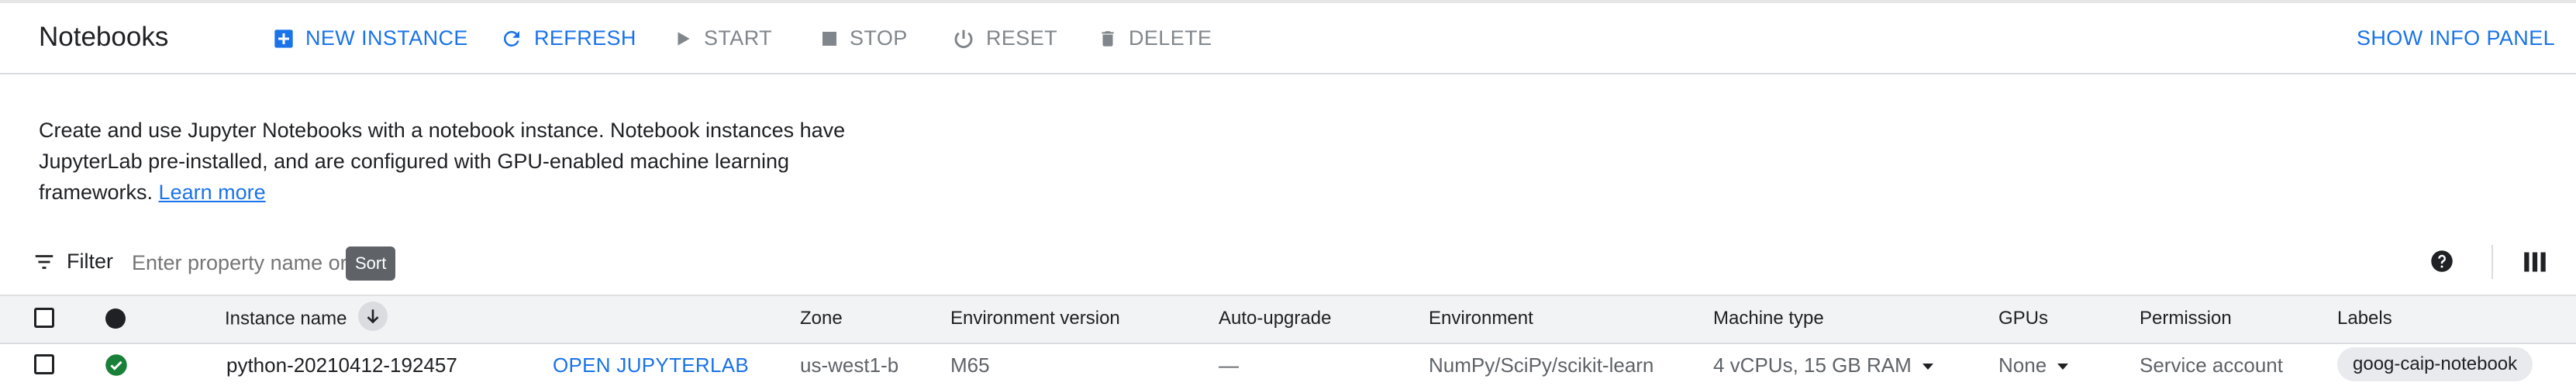 Image resolution: width=2576 pixels, height=386 pixels. Describe the element at coordinates (1022, 38) in the screenshot. I see `reset-label: RESET` at that location.